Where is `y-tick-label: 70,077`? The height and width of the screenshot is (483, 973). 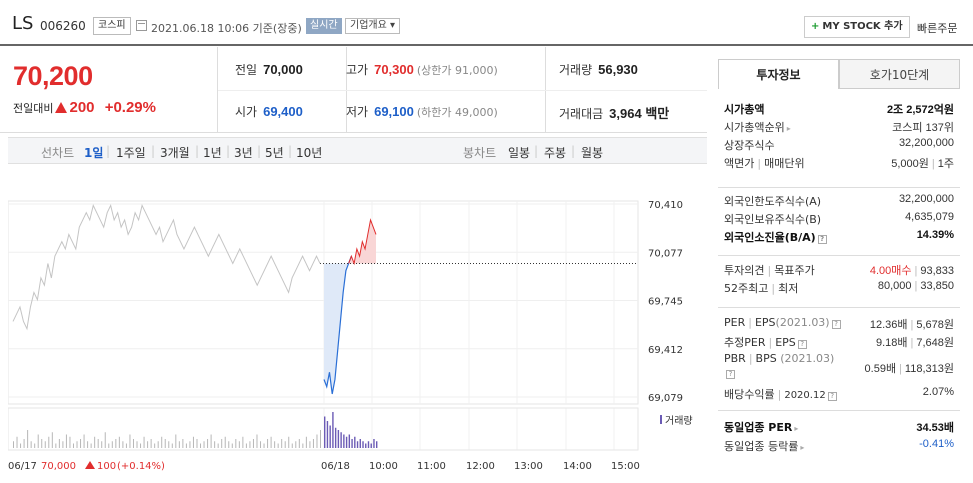
y-tick-label: 70,077 is located at coordinates (665, 253).